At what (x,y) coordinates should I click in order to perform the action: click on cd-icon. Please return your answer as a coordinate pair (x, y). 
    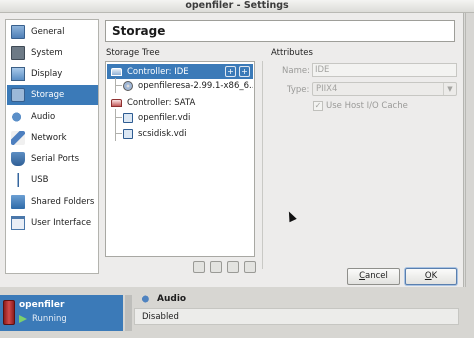
    Looking at the image, I should click on (128, 85).